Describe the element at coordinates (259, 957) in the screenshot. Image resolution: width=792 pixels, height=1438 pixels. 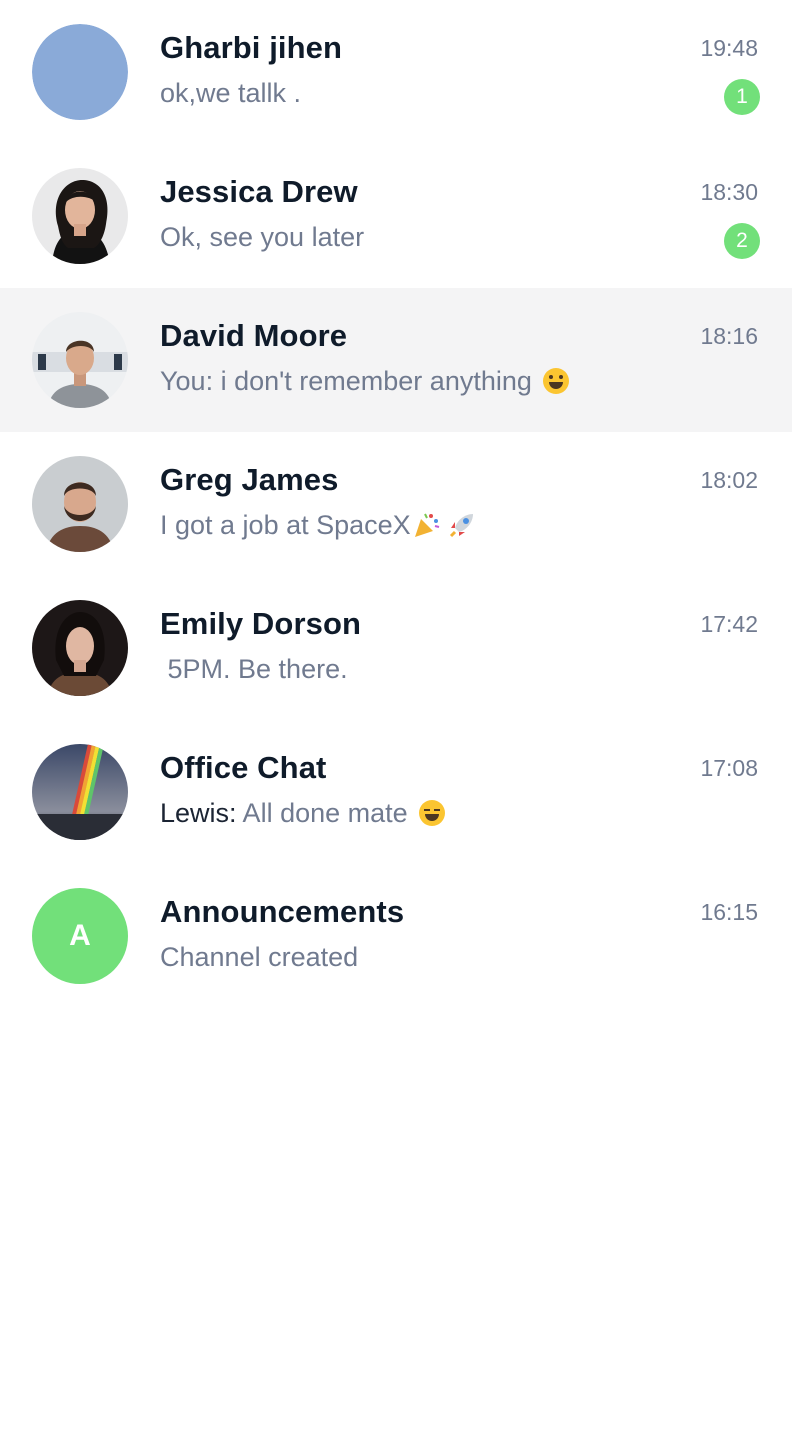
I see `chat-preview: Channel created` at that location.